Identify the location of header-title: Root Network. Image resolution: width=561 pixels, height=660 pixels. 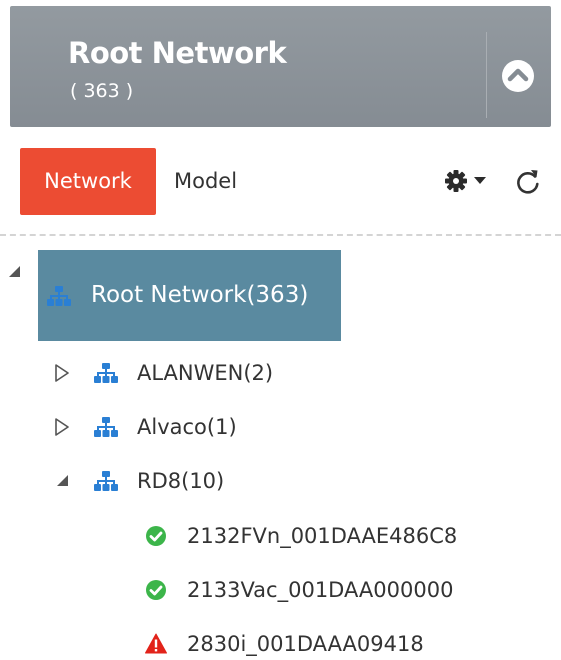
(177, 53).